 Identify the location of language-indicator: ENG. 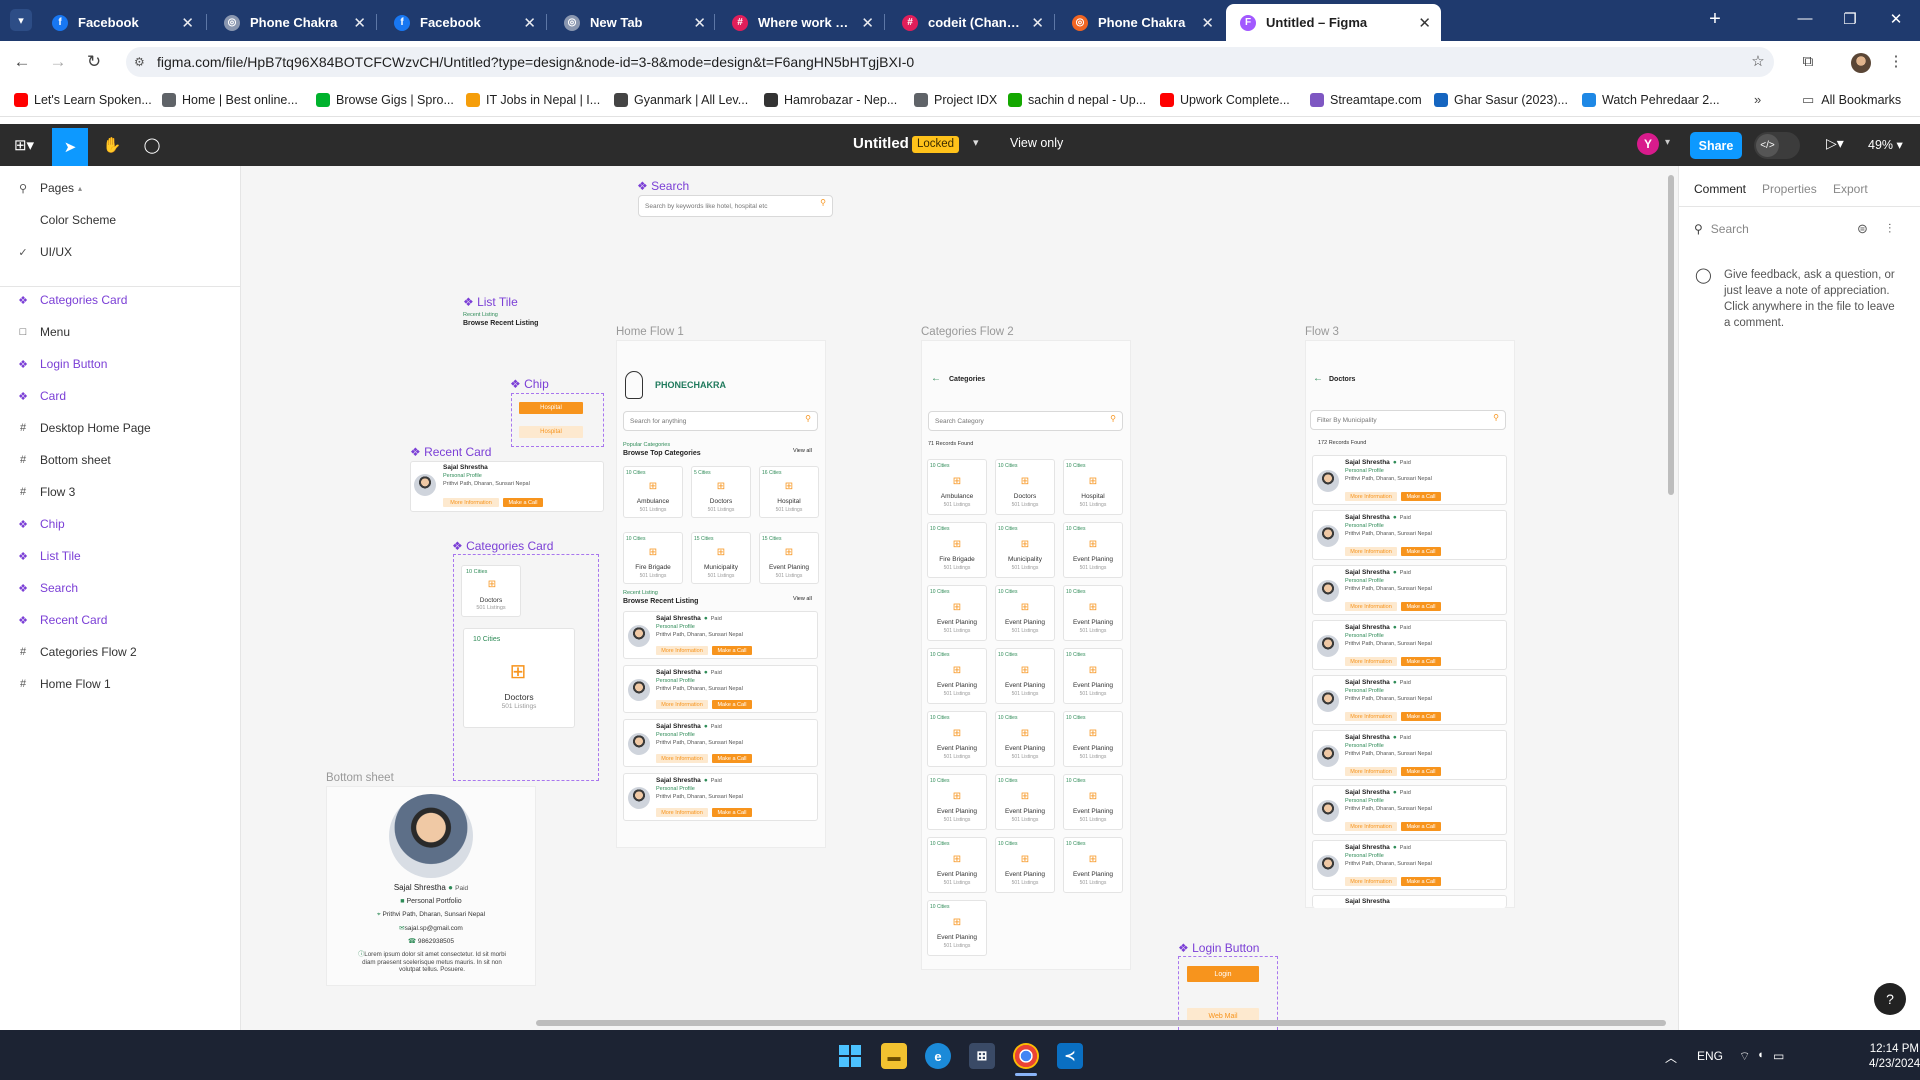
(1710, 1056).